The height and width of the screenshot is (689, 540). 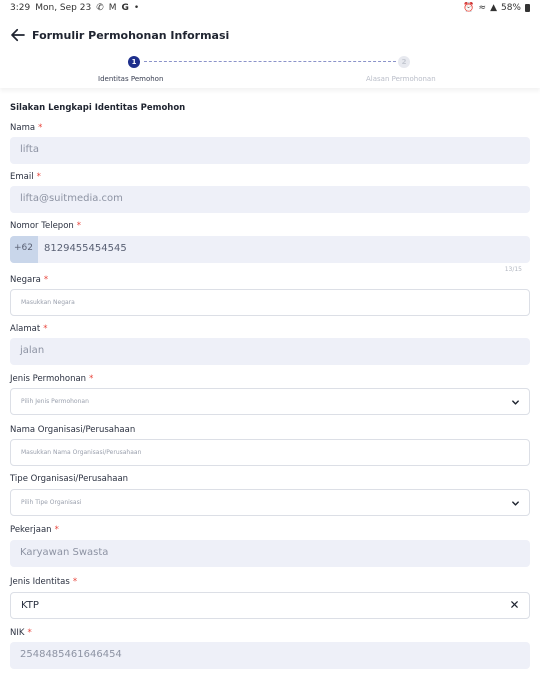 What do you see at coordinates (85, 248) in the screenshot?
I see `telepon-value: 8129455454545` at bounding box center [85, 248].